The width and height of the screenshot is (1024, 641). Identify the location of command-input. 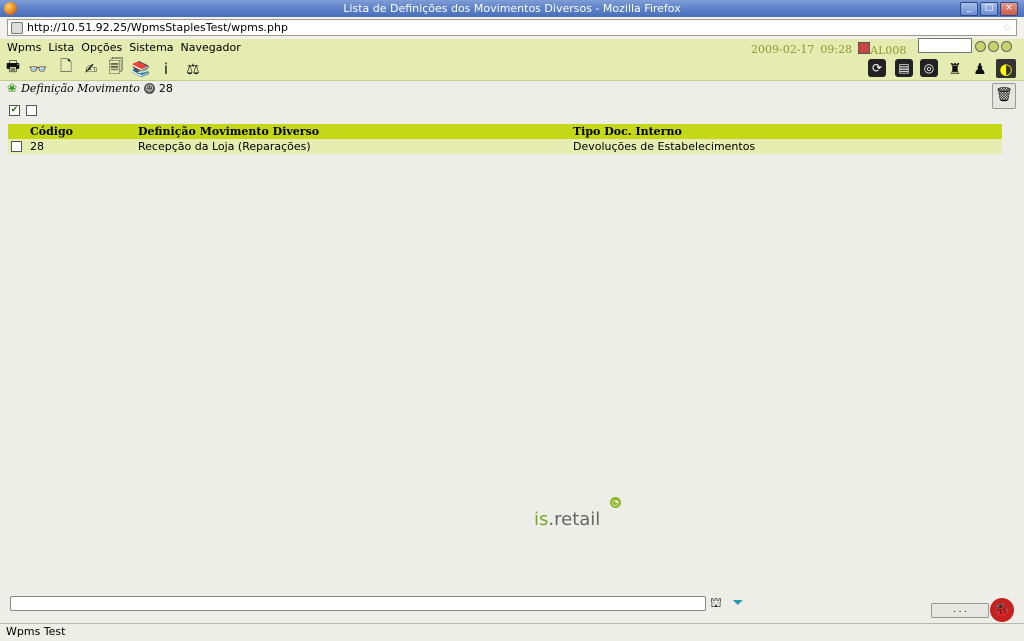
(358, 603).